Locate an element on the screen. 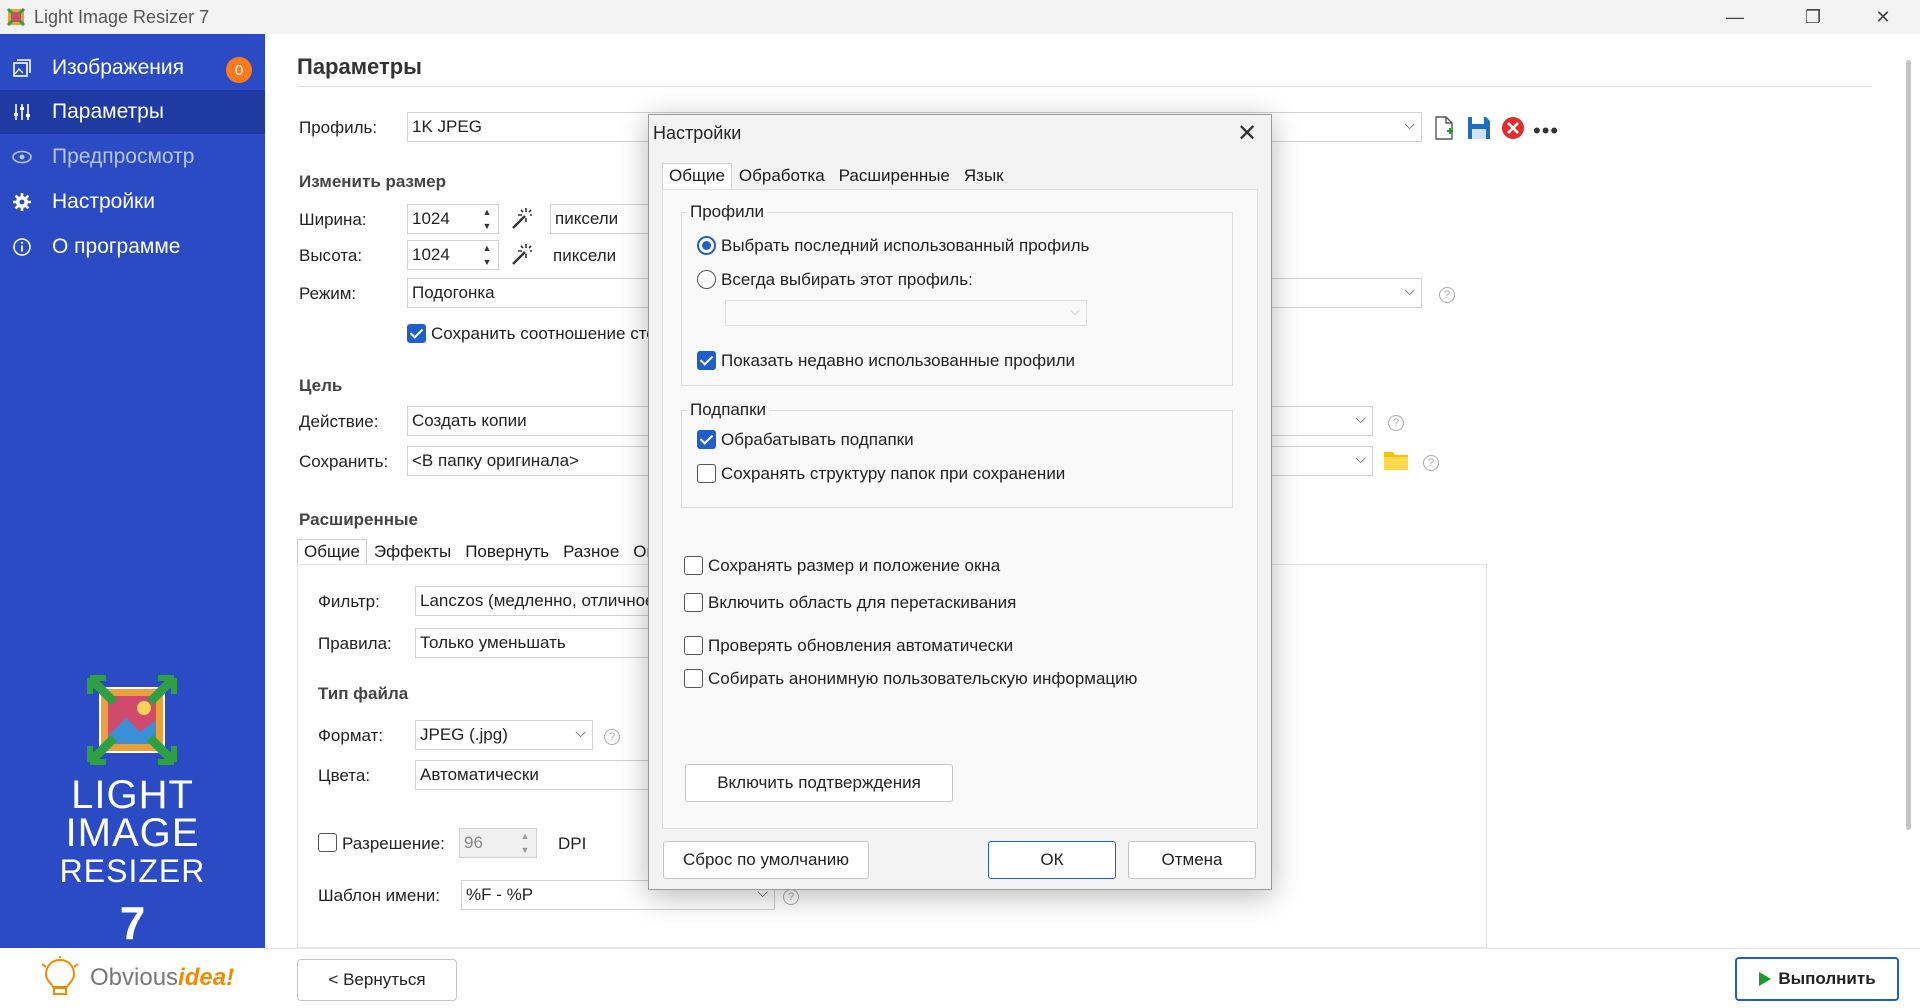 This screenshot has width=1920, height=1008. bottom-bar: < Вернуться Выполнить is located at coordinates (1092, 978).